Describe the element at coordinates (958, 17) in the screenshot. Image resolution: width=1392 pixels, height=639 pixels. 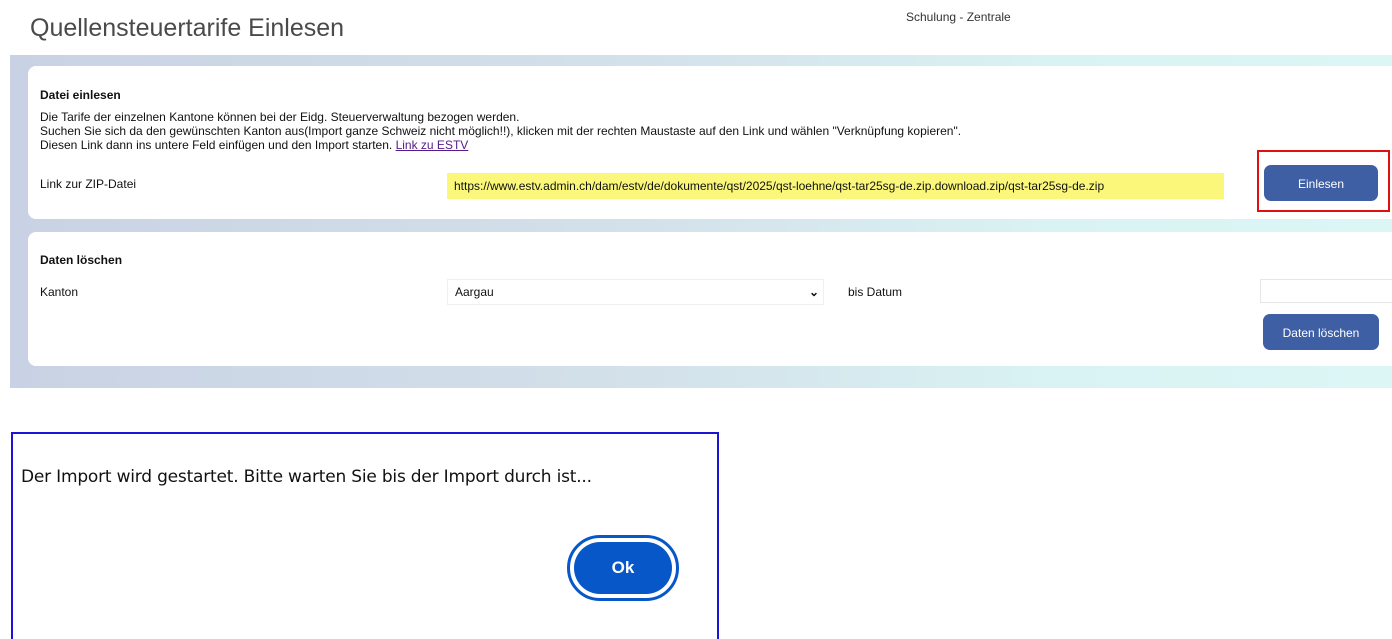
I see `company-name: Schulung - Zentrale` at that location.